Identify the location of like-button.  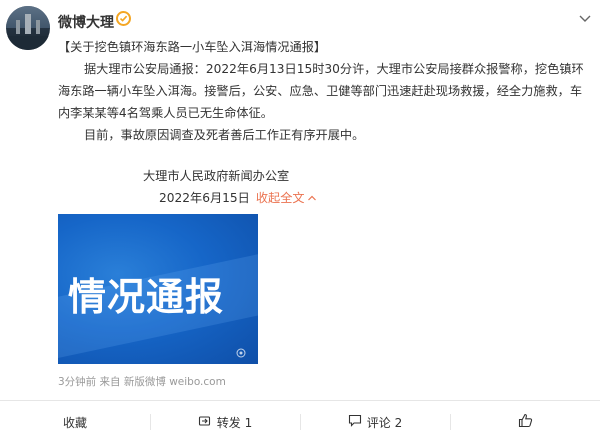
(525, 422).